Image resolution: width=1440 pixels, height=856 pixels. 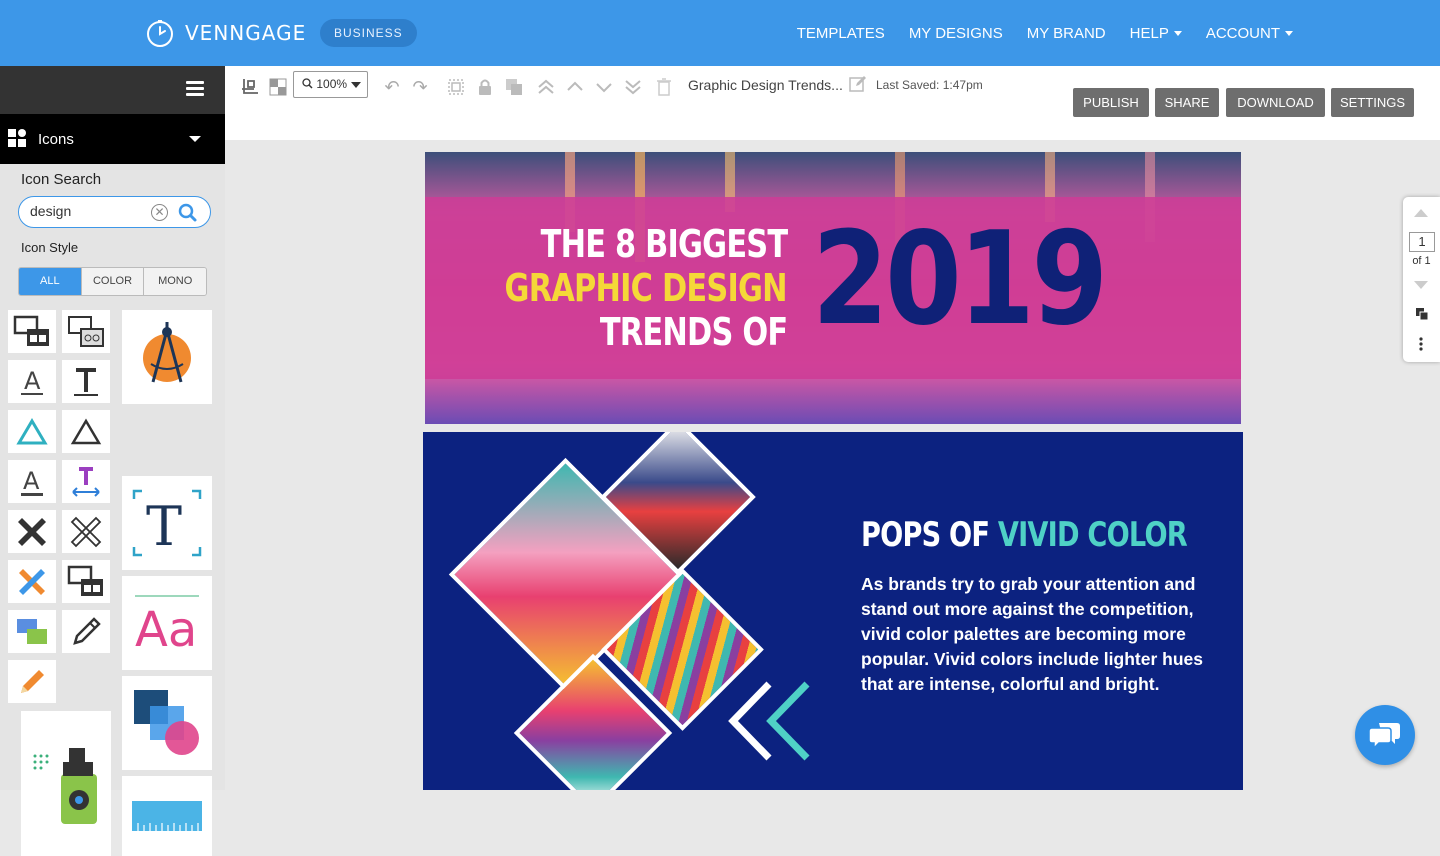 I want to click on double-chevron-left-icon, so click(x=770, y=721).